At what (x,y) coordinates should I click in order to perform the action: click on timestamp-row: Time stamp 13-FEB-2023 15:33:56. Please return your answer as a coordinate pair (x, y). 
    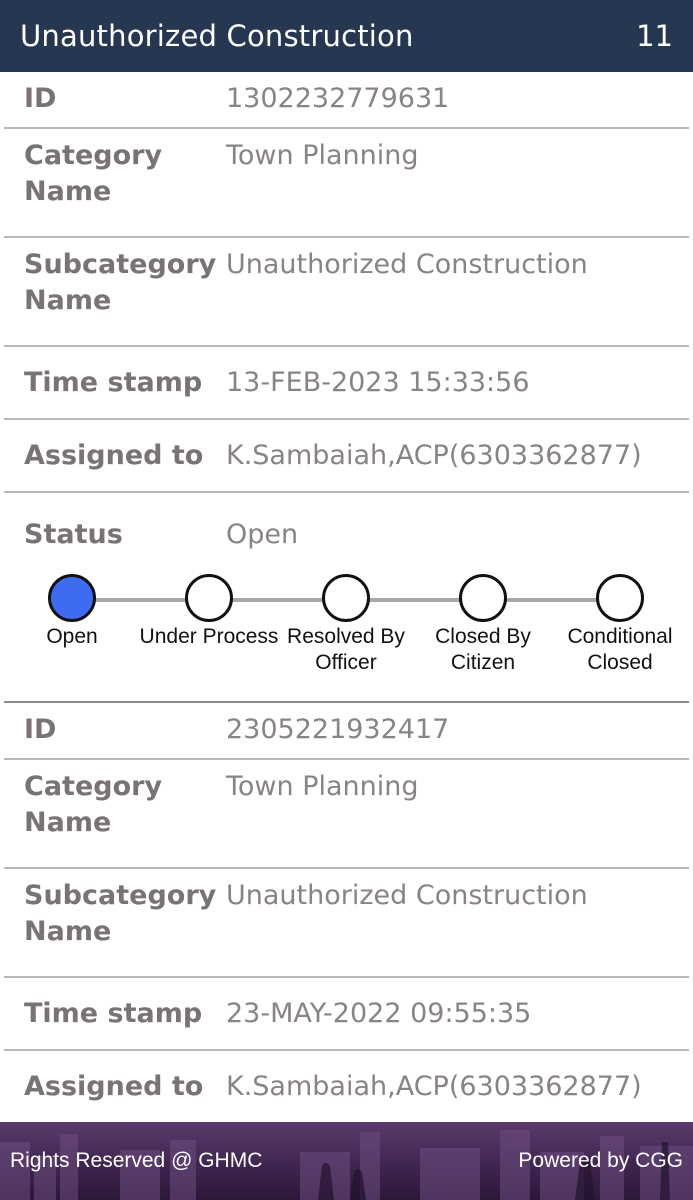
    Looking at the image, I should click on (346, 383).